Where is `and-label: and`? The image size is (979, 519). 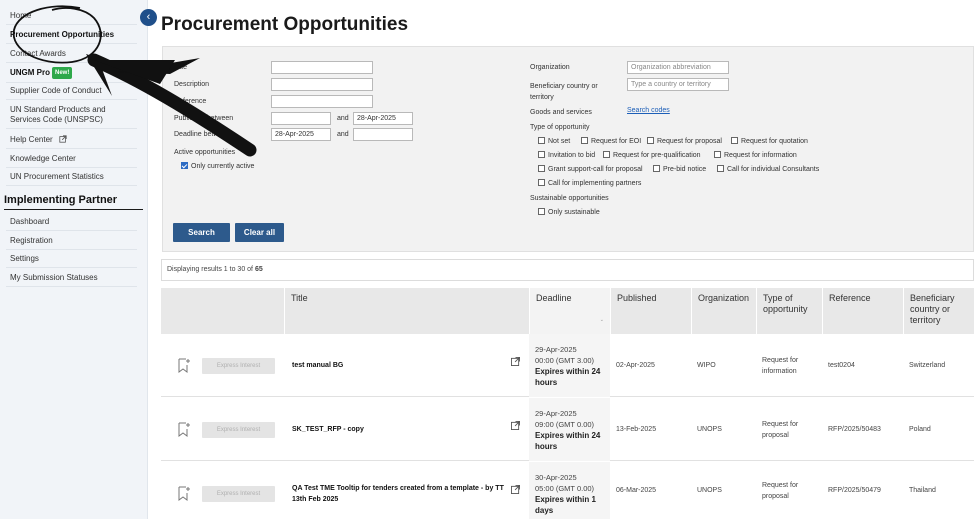 and-label: and is located at coordinates (343, 118).